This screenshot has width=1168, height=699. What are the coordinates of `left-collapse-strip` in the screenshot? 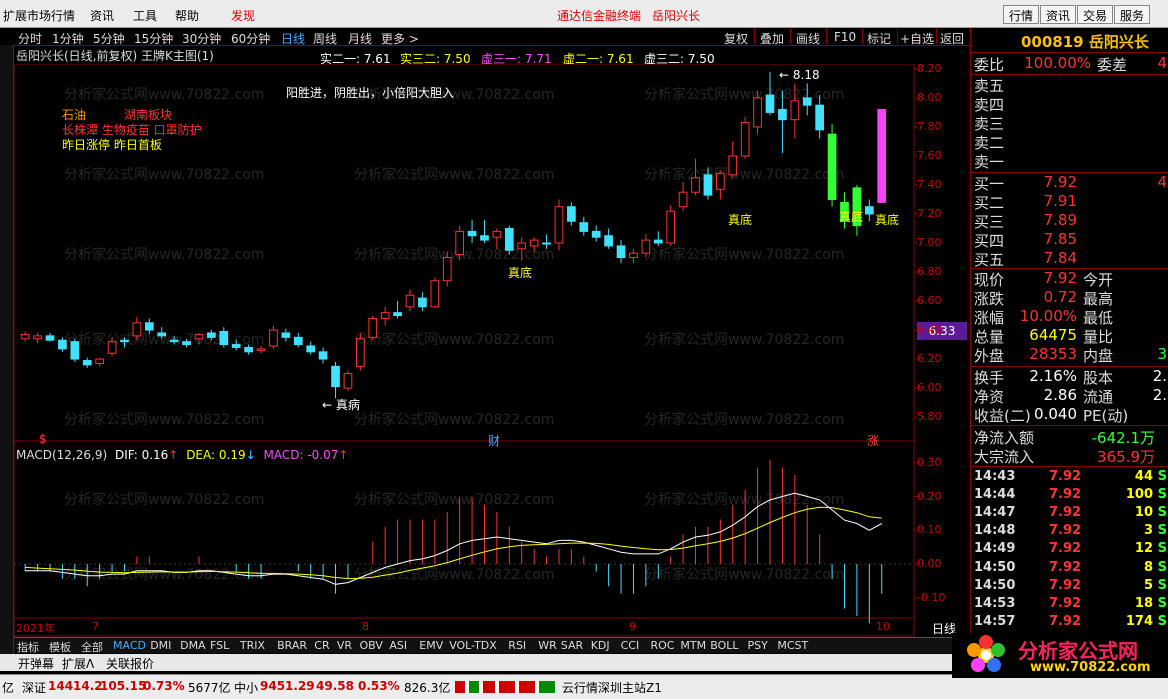 It's located at (7, 350).